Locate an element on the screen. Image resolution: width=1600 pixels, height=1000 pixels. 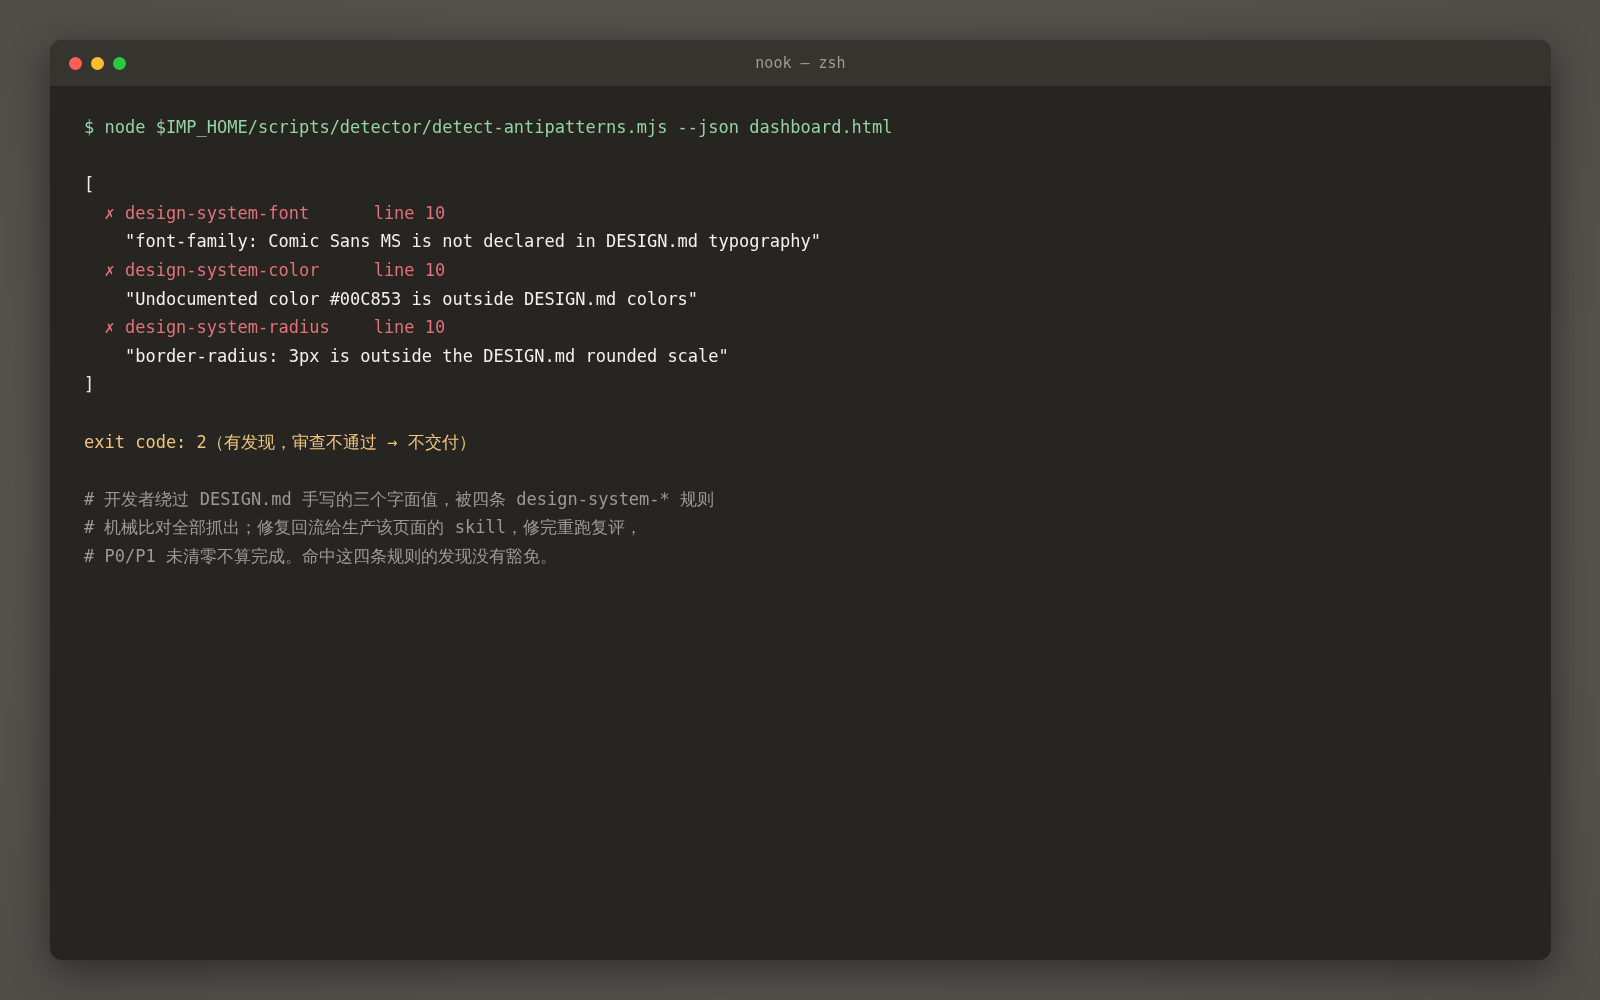
minimize-button is located at coordinates (97, 63).